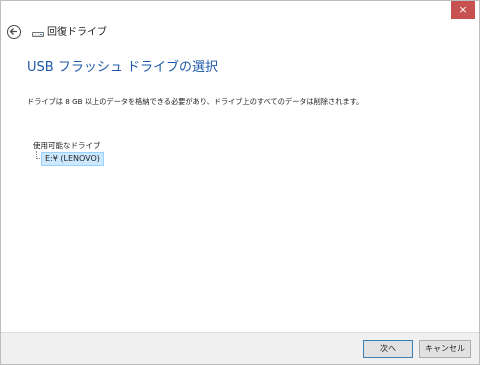 Image resolution: width=480 pixels, height=365 pixels. What do you see at coordinates (445, 349) in the screenshot?
I see `cancel-button: キャンセル` at bounding box center [445, 349].